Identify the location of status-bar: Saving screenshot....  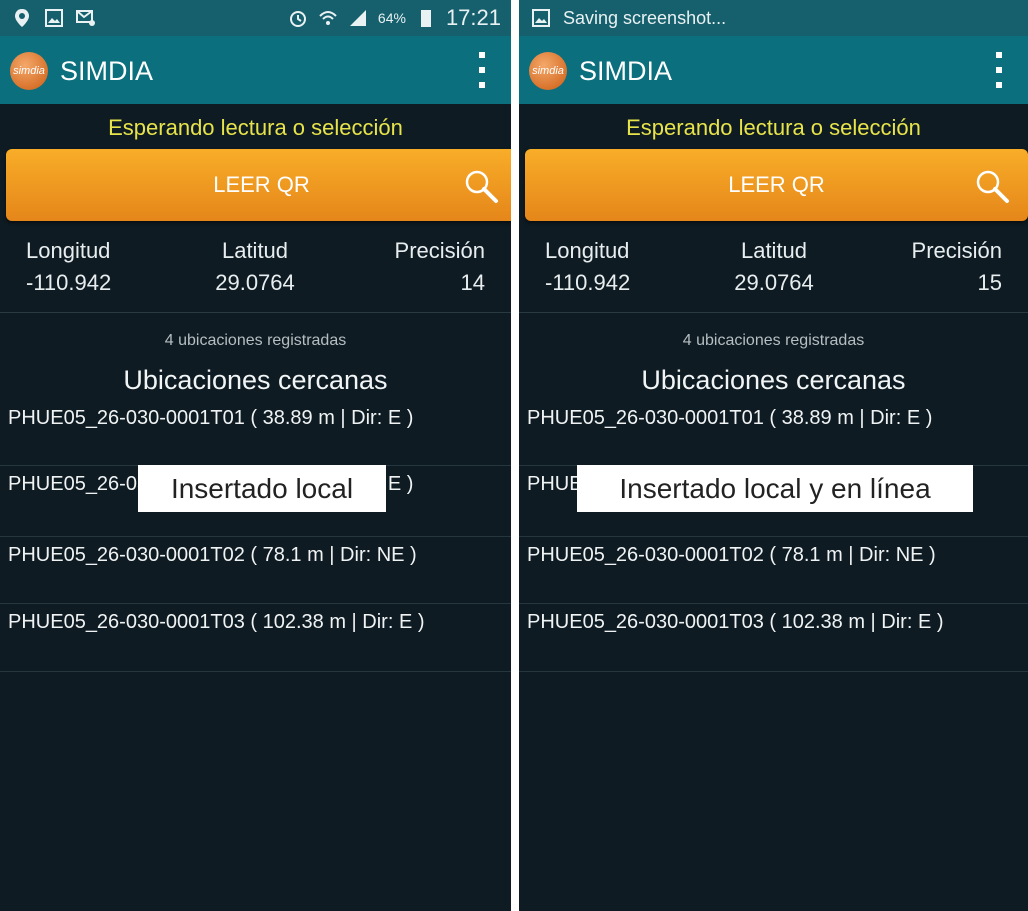
(773, 18).